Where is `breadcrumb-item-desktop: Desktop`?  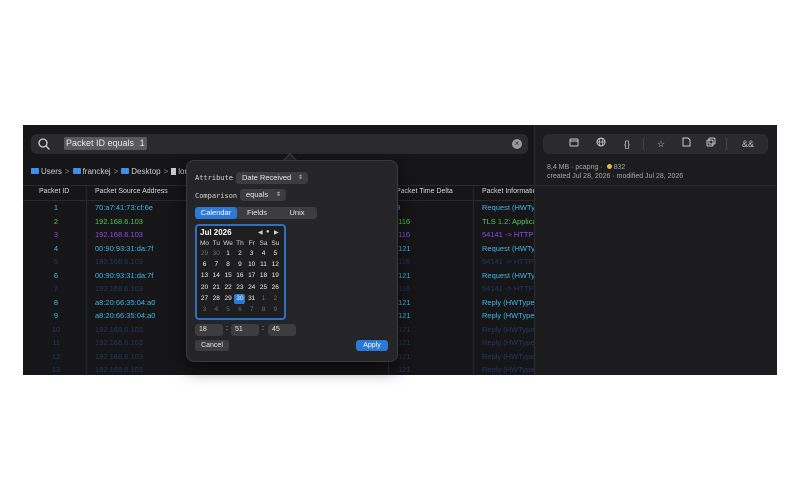
breadcrumb-item-desktop: Desktop is located at coordinates (141, 171).